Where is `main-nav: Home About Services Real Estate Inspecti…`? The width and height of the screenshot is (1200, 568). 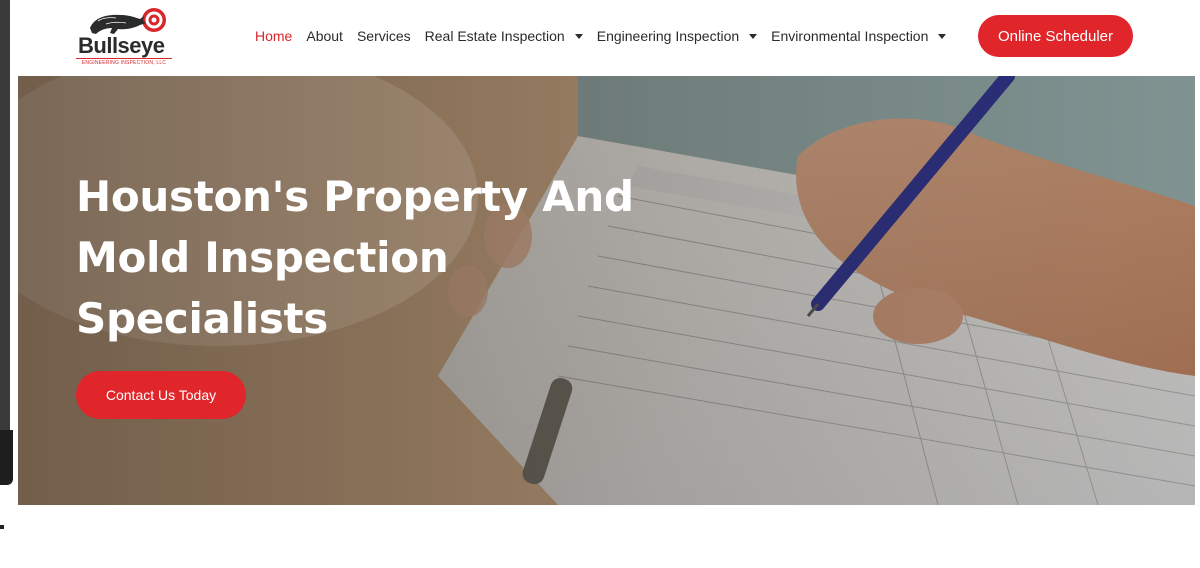 main-nav: Home About Services Real Estate Inspecti… is located at coordinates (607, 36).